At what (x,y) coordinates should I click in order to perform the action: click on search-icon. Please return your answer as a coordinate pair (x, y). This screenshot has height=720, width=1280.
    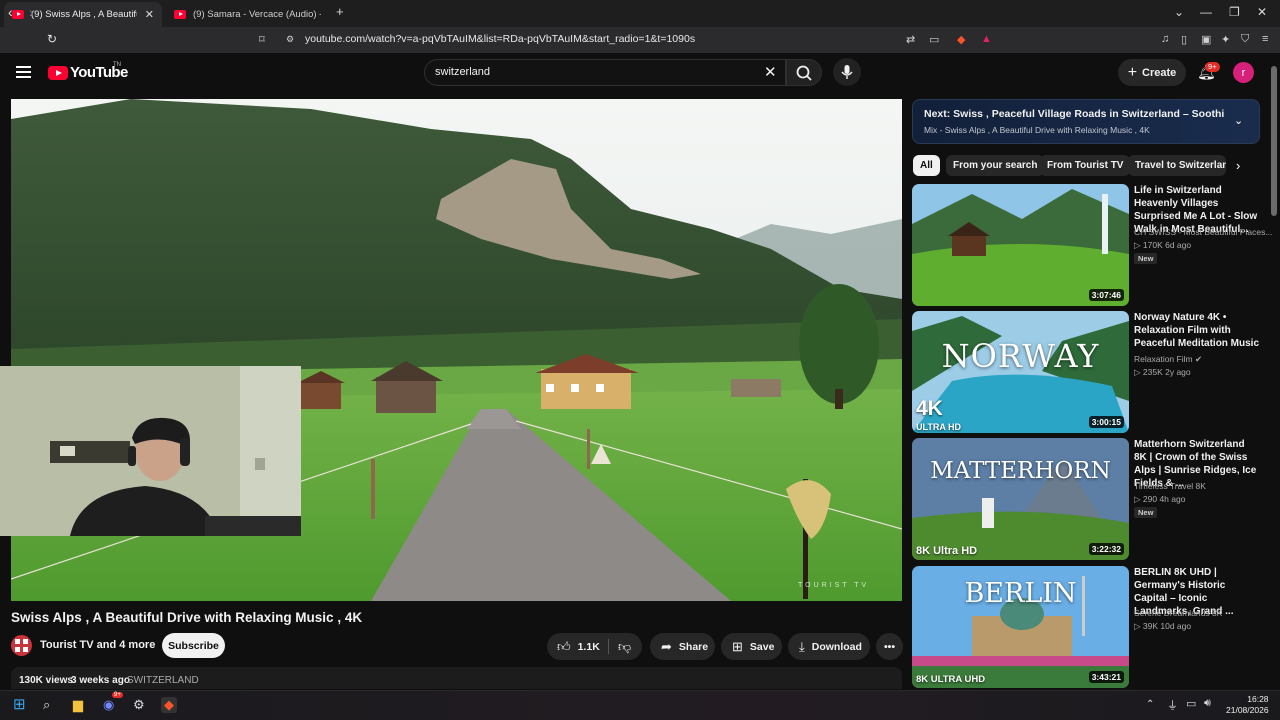
    Looking at the image, I should click on (804, 73).